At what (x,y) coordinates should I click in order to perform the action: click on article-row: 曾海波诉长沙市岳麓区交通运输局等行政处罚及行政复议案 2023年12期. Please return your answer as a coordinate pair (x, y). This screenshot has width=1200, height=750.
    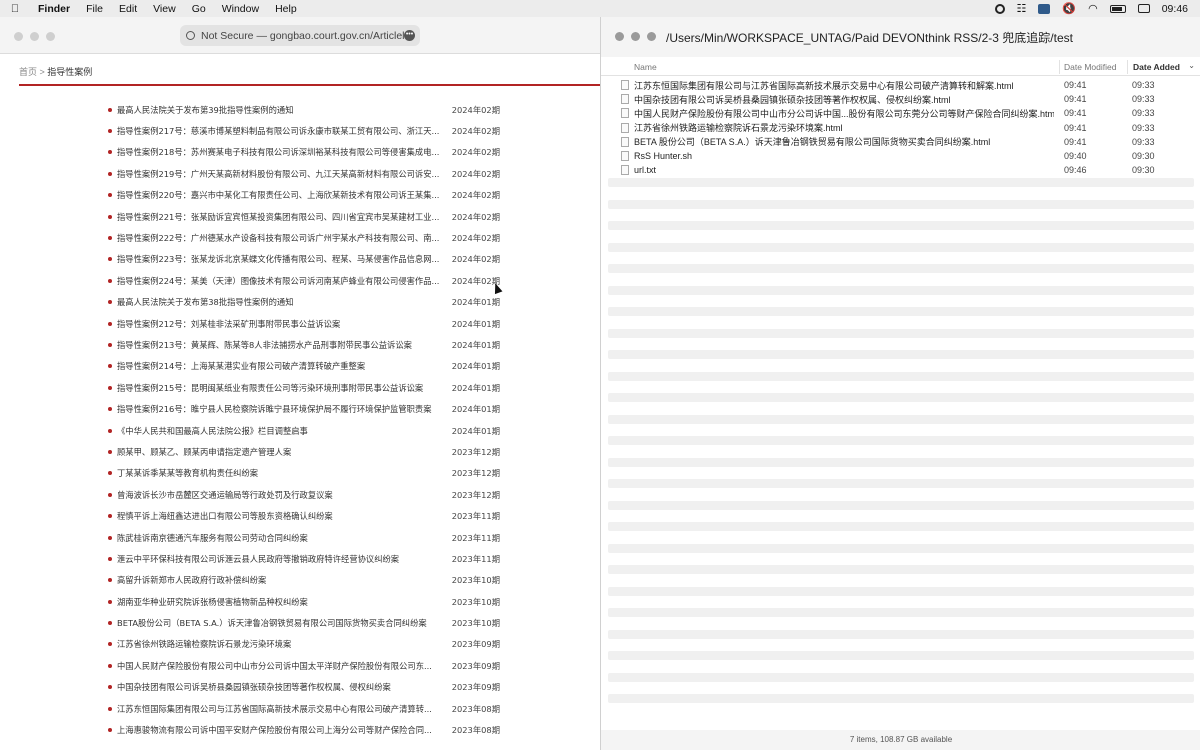
    Looking at the image, I should click on (304, 494).